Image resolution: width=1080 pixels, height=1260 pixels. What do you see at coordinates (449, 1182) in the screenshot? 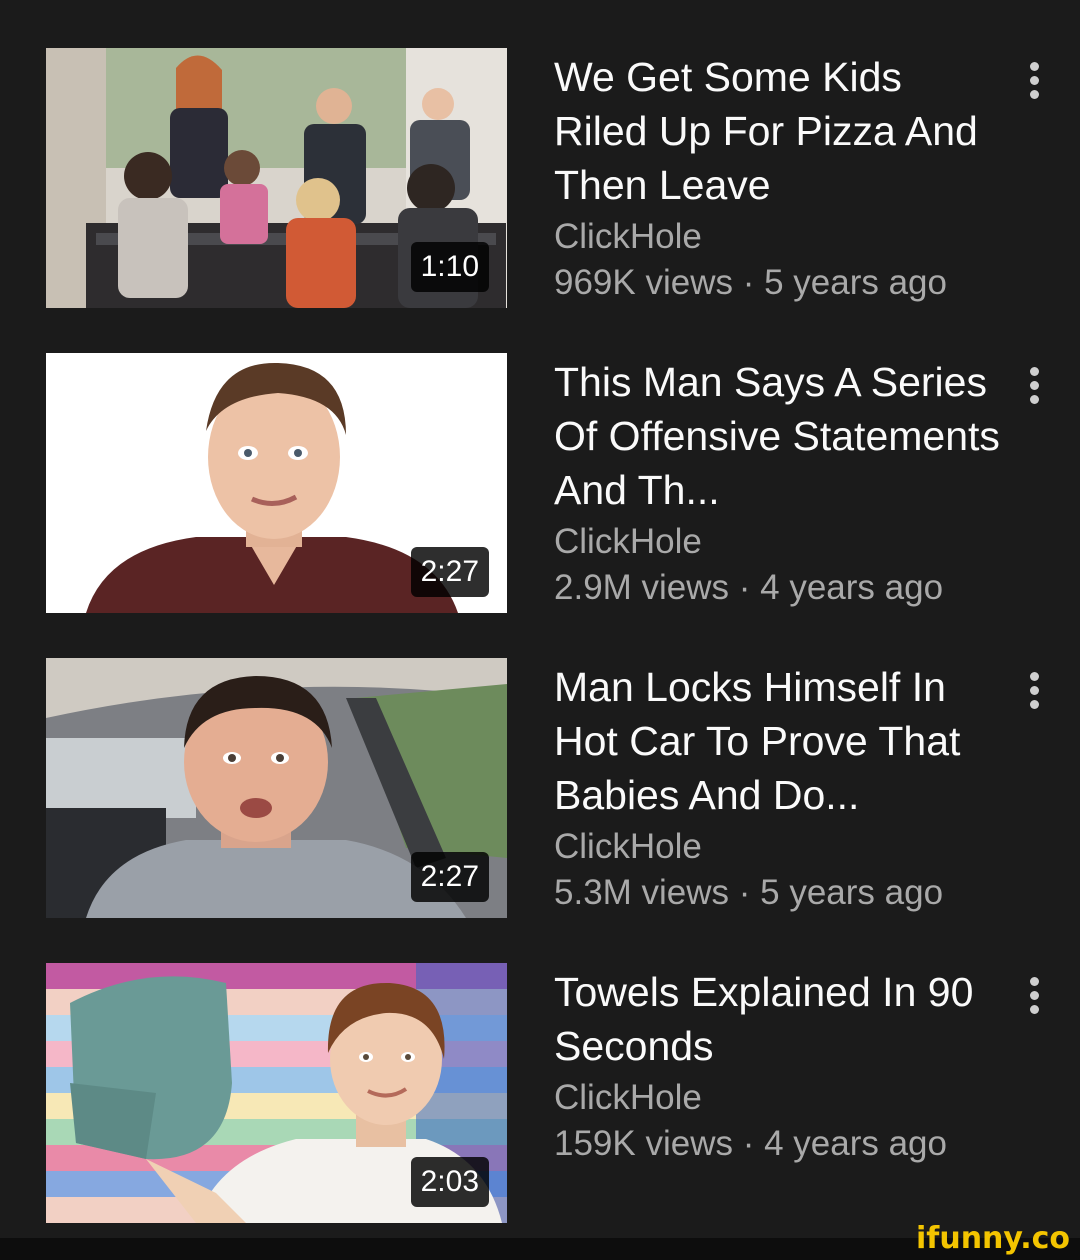
I see `duration-badge: 2:03` at bounding box center [449, 1182].